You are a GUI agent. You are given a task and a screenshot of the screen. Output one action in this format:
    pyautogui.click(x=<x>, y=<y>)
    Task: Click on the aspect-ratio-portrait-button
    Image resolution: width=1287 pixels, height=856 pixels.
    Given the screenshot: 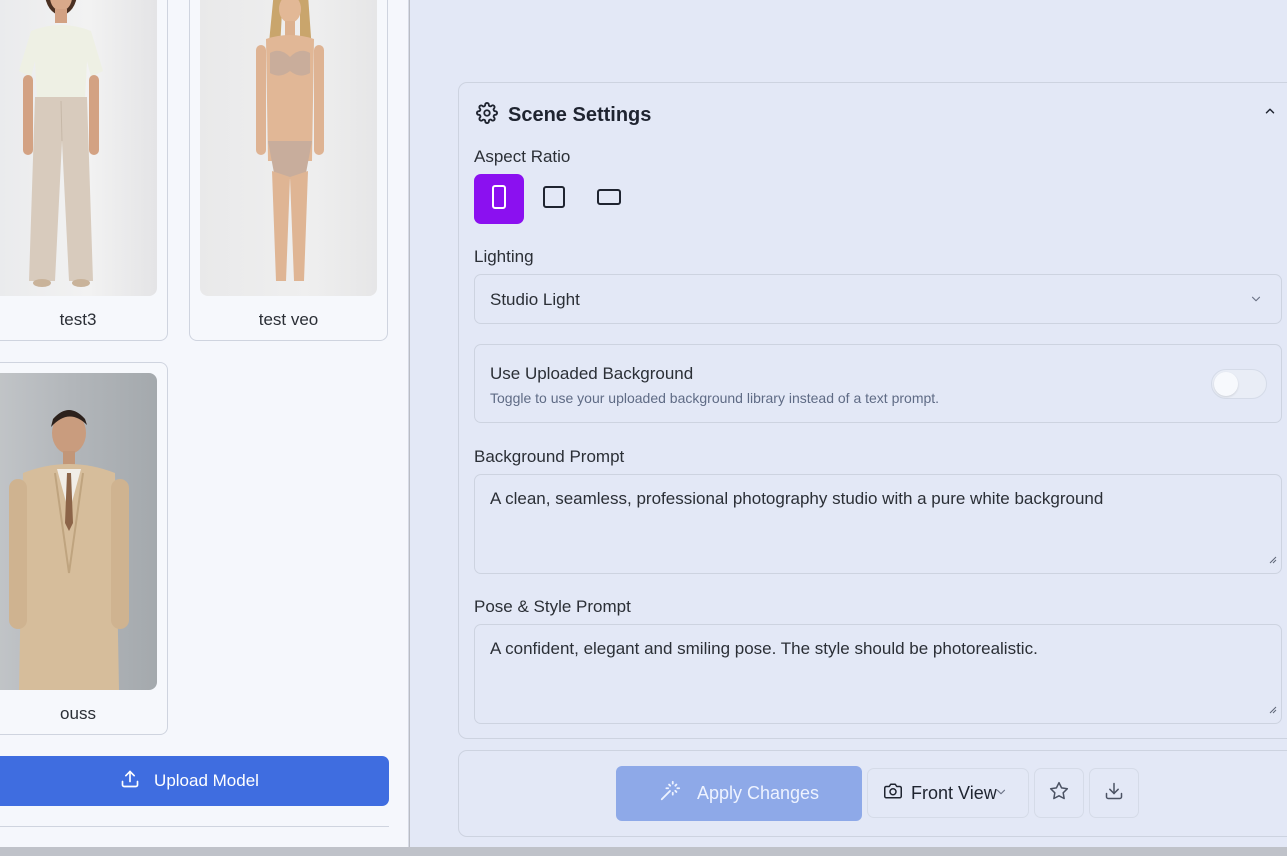 What is the action you would take?
    pyautogui.click(x=499, y=199)
    